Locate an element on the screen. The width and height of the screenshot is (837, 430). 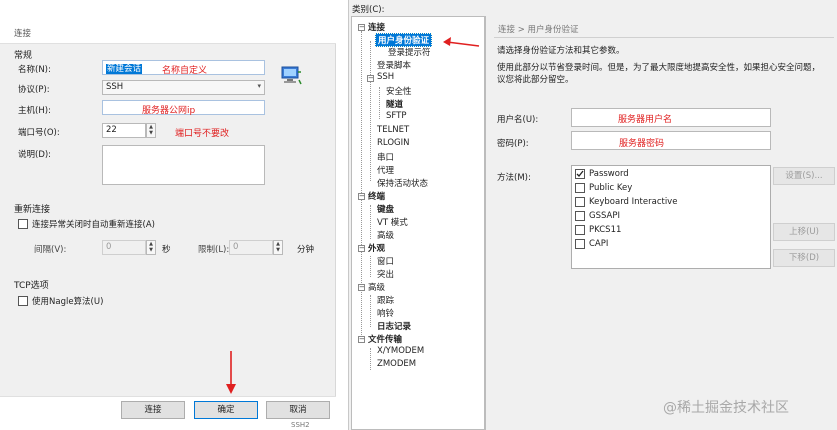
collapse-terminal-icon: − is located at coordinates (361, 196).